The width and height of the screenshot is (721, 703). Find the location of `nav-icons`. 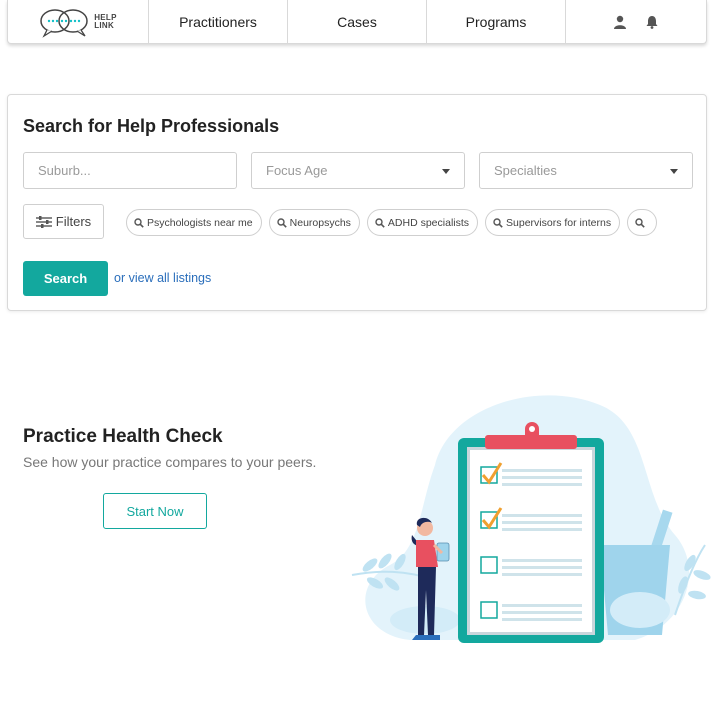

nav-icons is located at coordinates (636, 21).